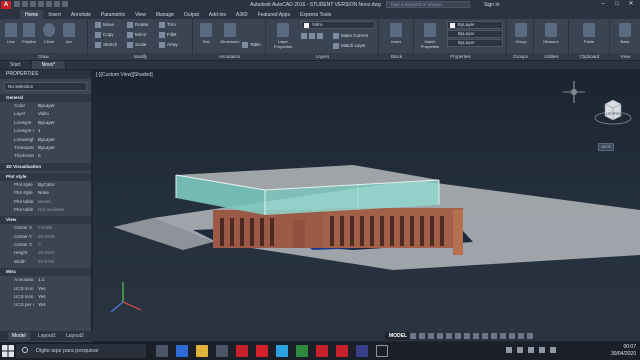 This screenshot has height=360, width=640. Describe the element at coordinates (113, 14) in the screenshot. I see `tab-parametric: Parametric` at that location.